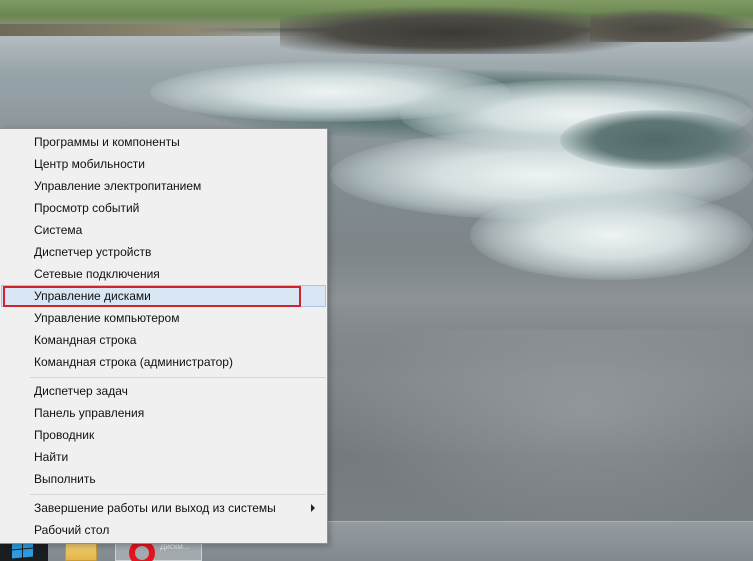 The image size is (753, 561). Describe the element at coordinates (163, 274) in the screenshot. I see `menu-item-network-connections: Сетевые подключения` at that location.